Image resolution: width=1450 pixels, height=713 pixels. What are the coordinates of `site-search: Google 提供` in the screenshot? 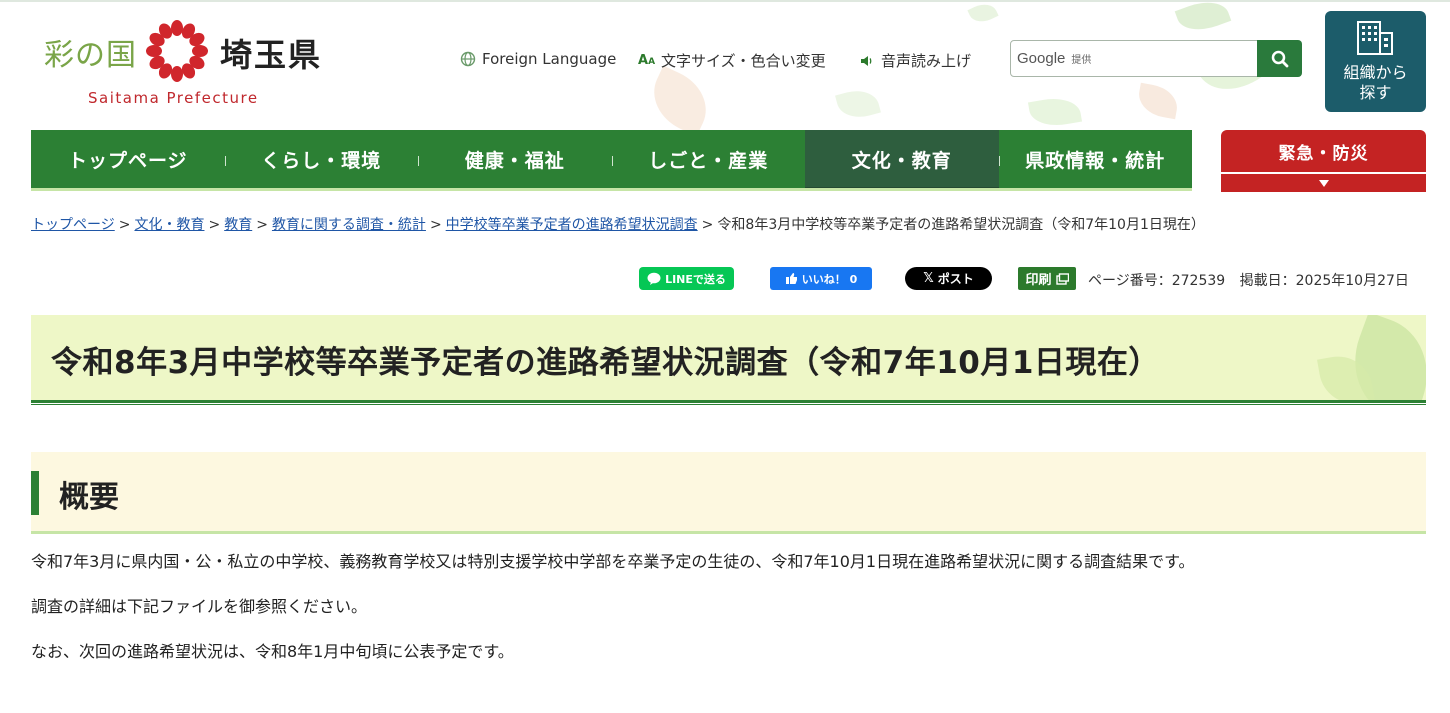 It's located at (1156, 58).